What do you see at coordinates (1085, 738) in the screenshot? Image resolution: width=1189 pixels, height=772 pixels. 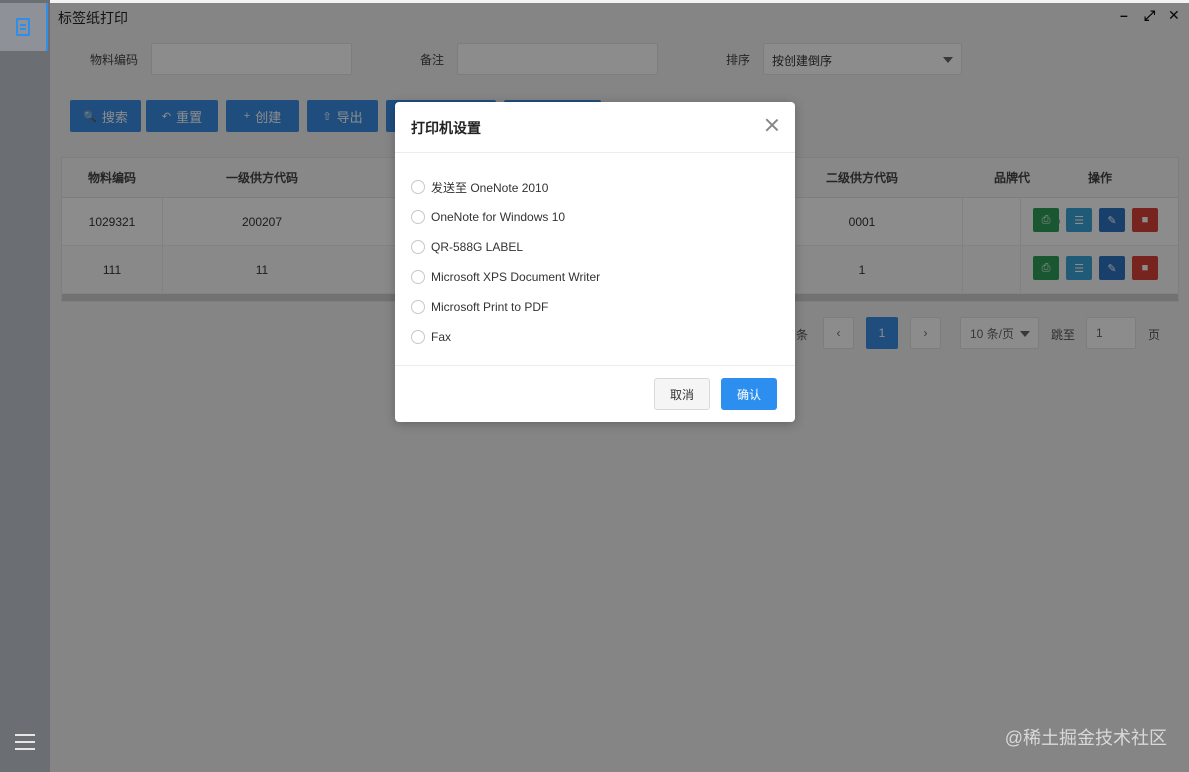 I see `watermark: @稀土掘金技术社区` at bounding box center [1085, 738].